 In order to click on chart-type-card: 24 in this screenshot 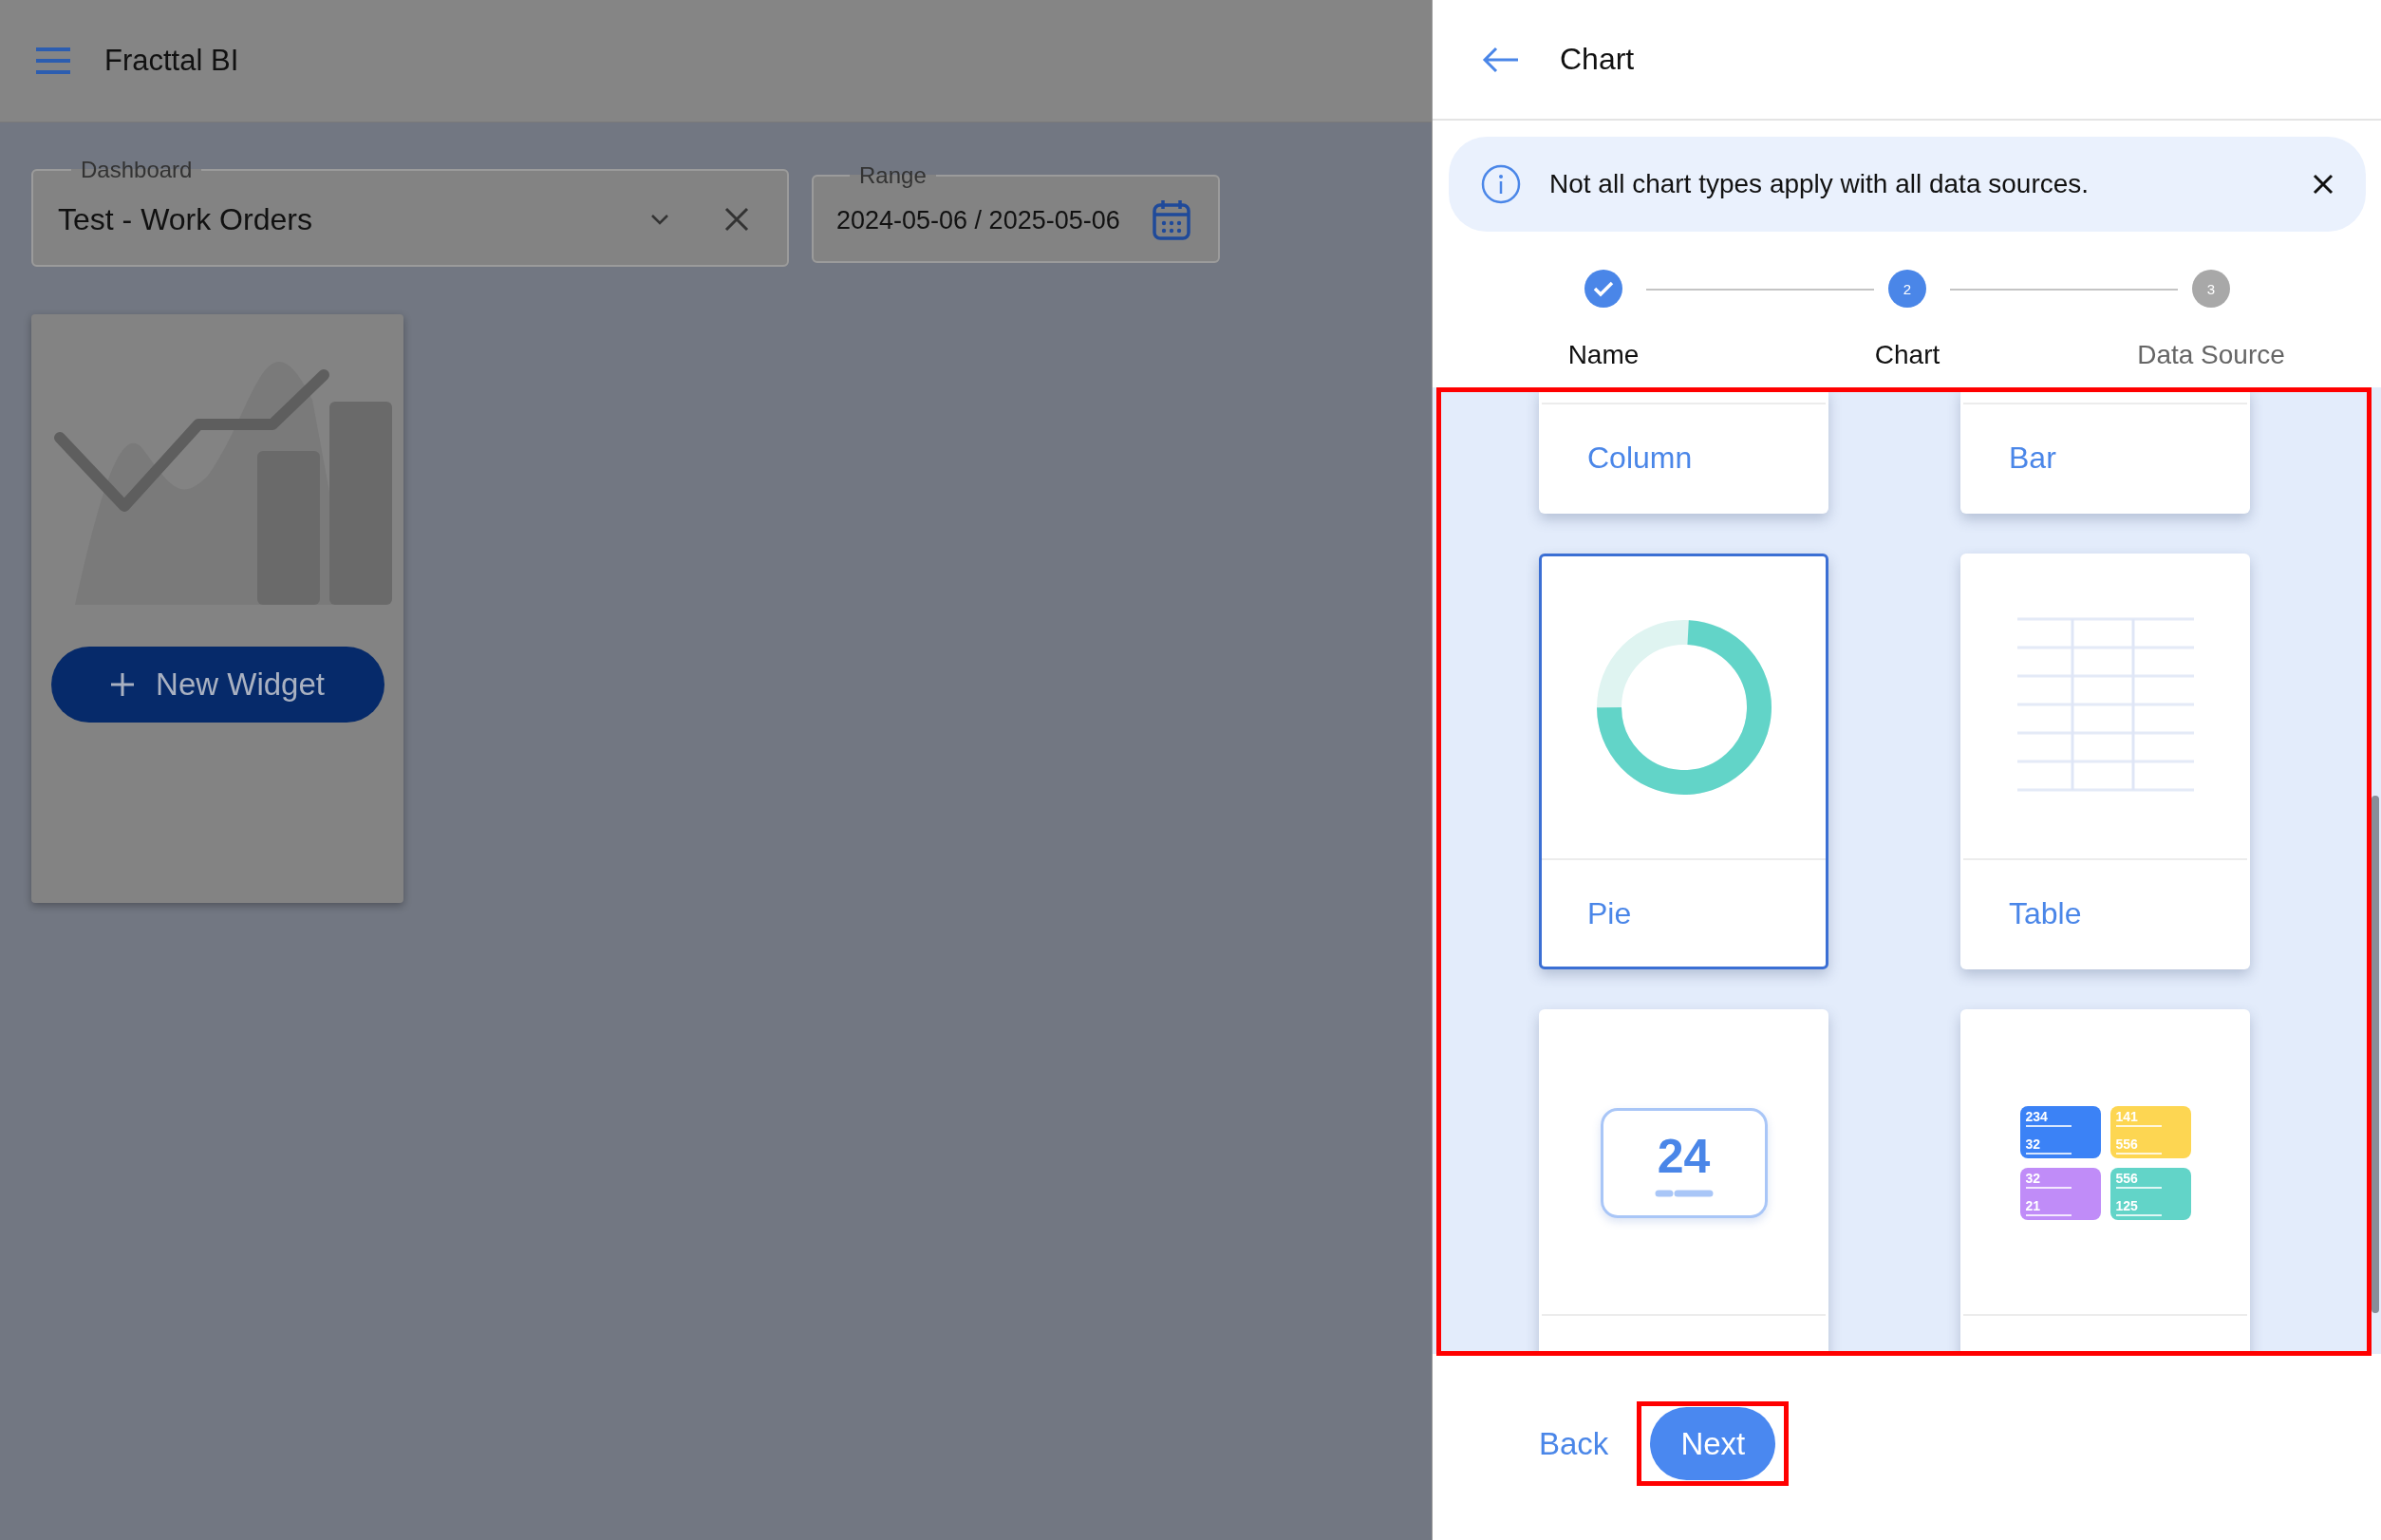, I will do `click(1684, 1182)`.